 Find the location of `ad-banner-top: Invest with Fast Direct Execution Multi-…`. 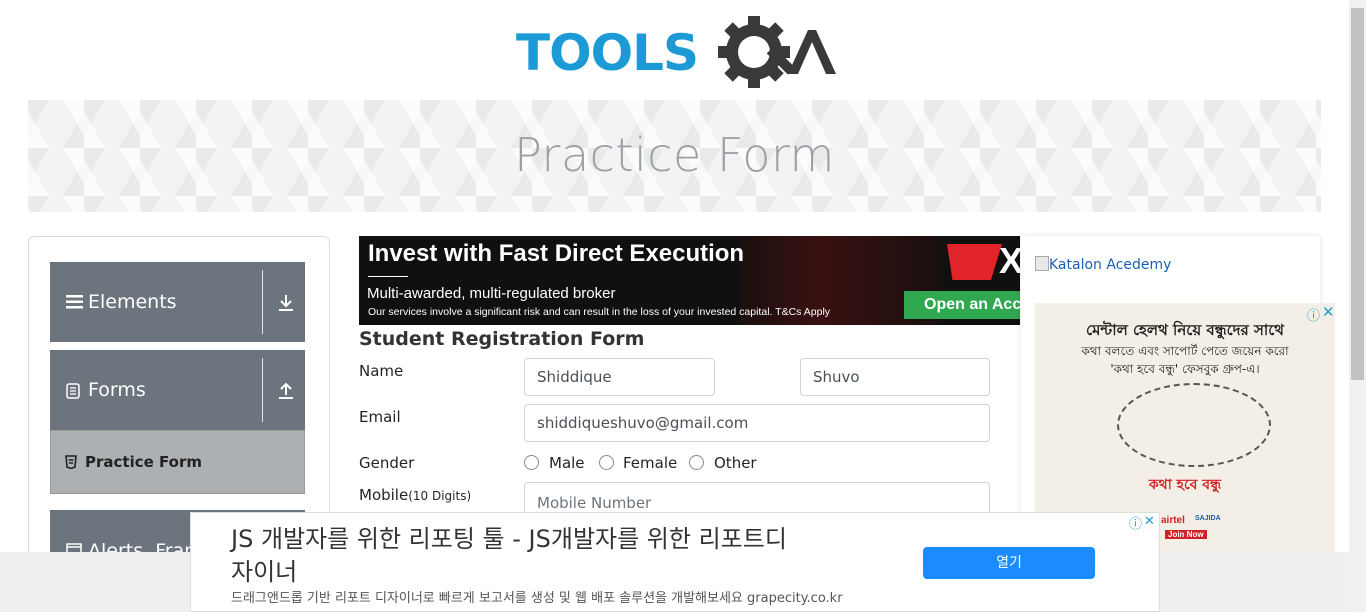

ad-banner-top: Invest with Fast Direct Execution Multi-… is located at coordinates (689, 280).